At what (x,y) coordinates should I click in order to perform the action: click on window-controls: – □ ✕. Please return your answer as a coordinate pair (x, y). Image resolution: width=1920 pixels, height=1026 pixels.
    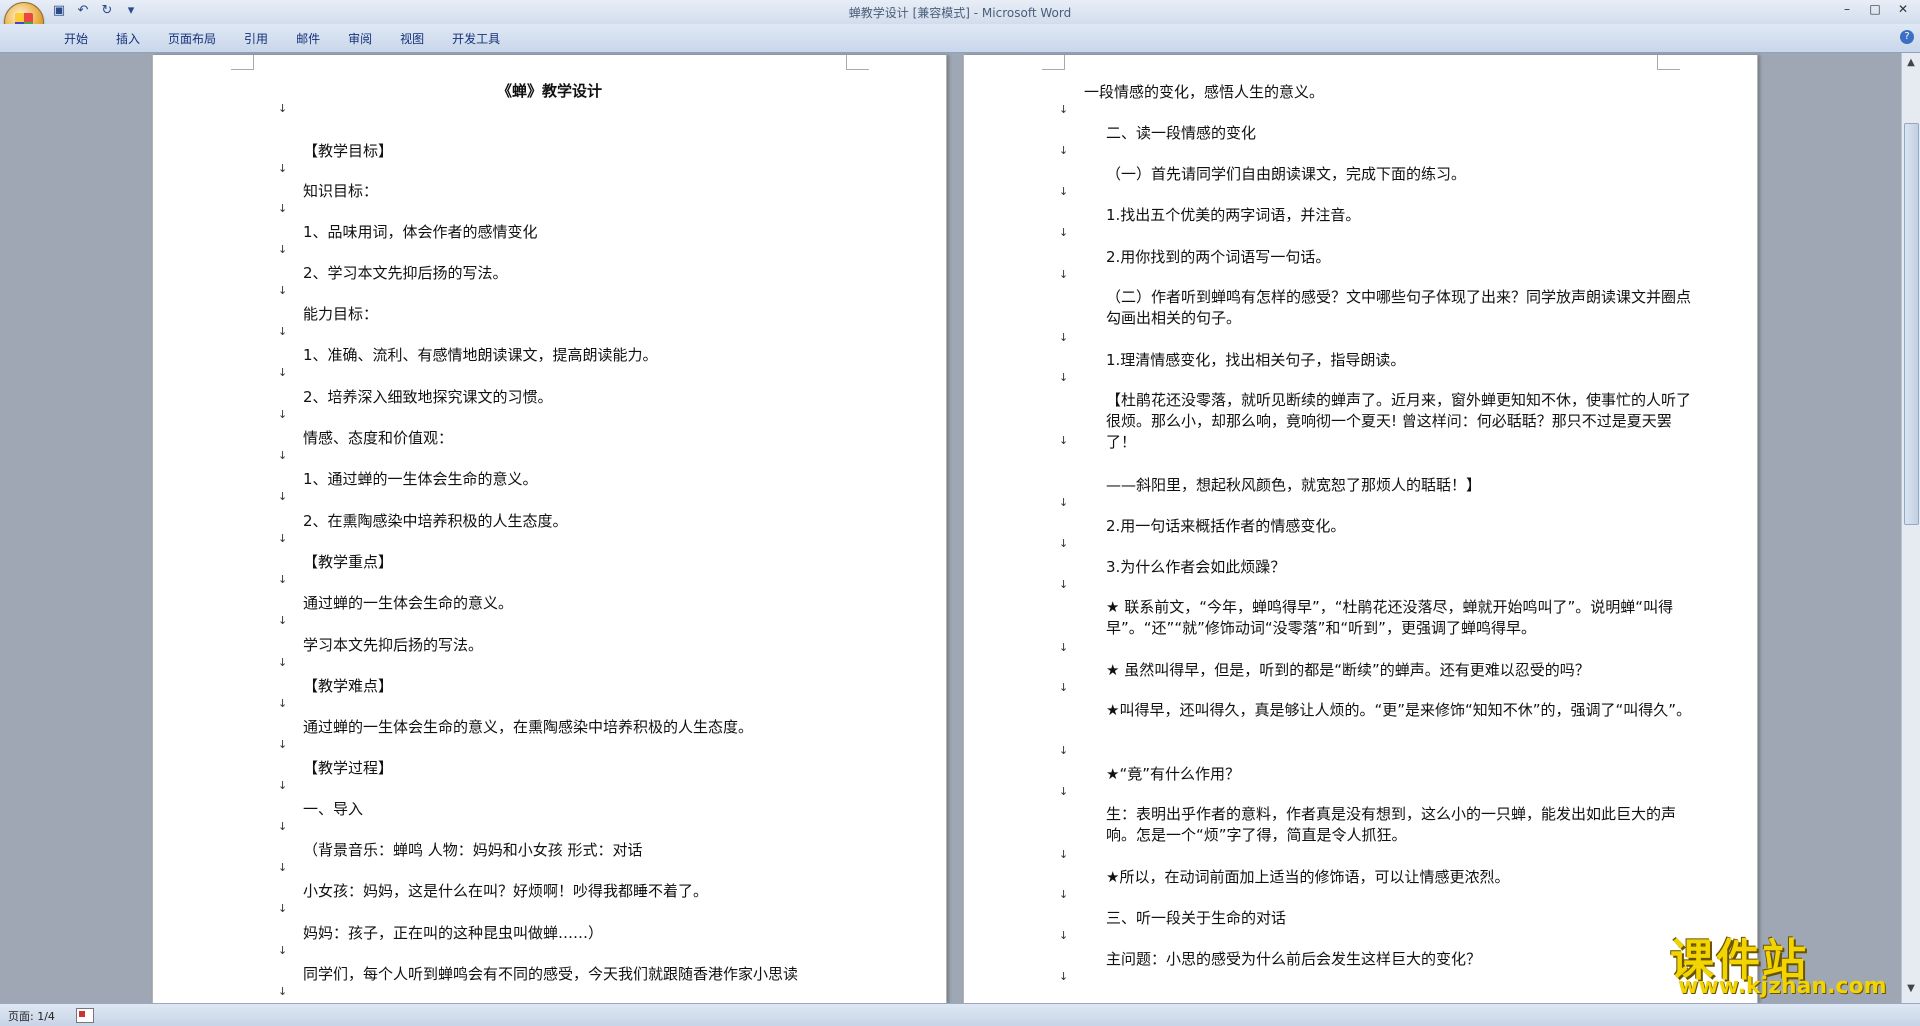
    Looking at the image, I should click on (1875, 9).